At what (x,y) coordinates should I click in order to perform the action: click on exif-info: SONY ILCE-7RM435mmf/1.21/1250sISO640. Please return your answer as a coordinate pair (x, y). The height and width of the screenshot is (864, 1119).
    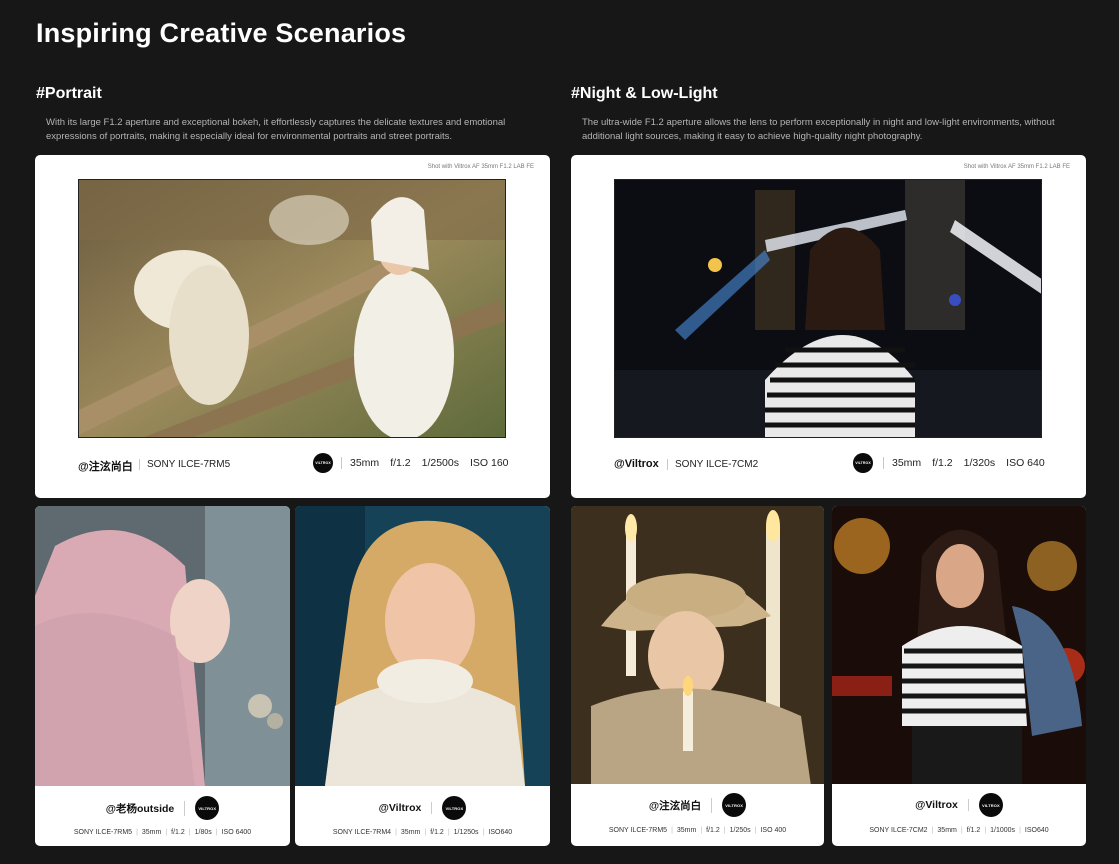
    Looking at the image, I should click on (422, 832).